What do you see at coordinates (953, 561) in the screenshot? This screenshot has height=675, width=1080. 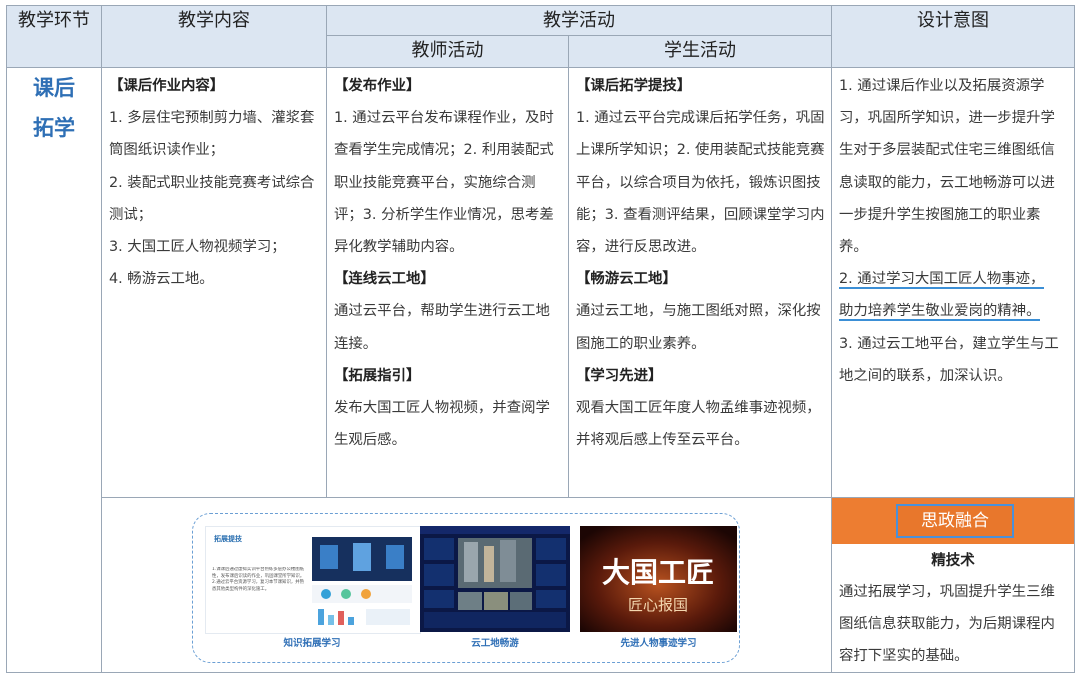 I see `sizheng-title: 精技术` at bounding box center [953, 561].